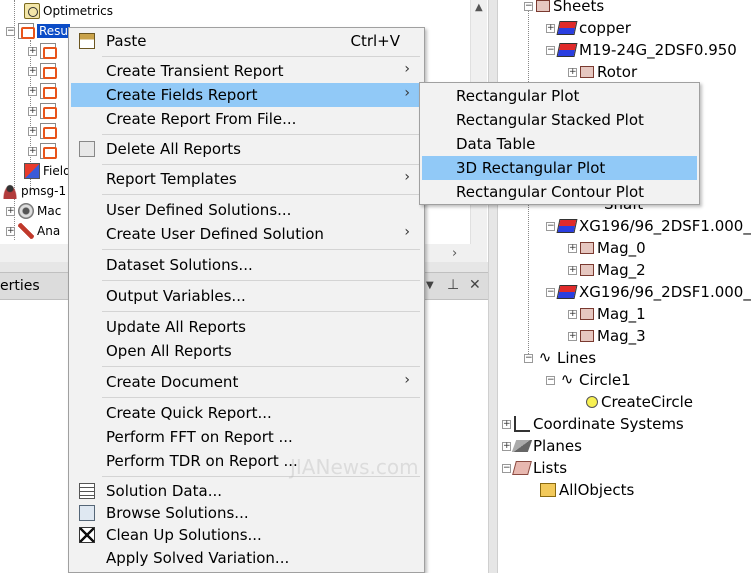  What do you see at coordinates (246, 41) in the screenshot?
I see `menu-item-paste: Paste Ctrl+V` at bounding box center [246, 41].